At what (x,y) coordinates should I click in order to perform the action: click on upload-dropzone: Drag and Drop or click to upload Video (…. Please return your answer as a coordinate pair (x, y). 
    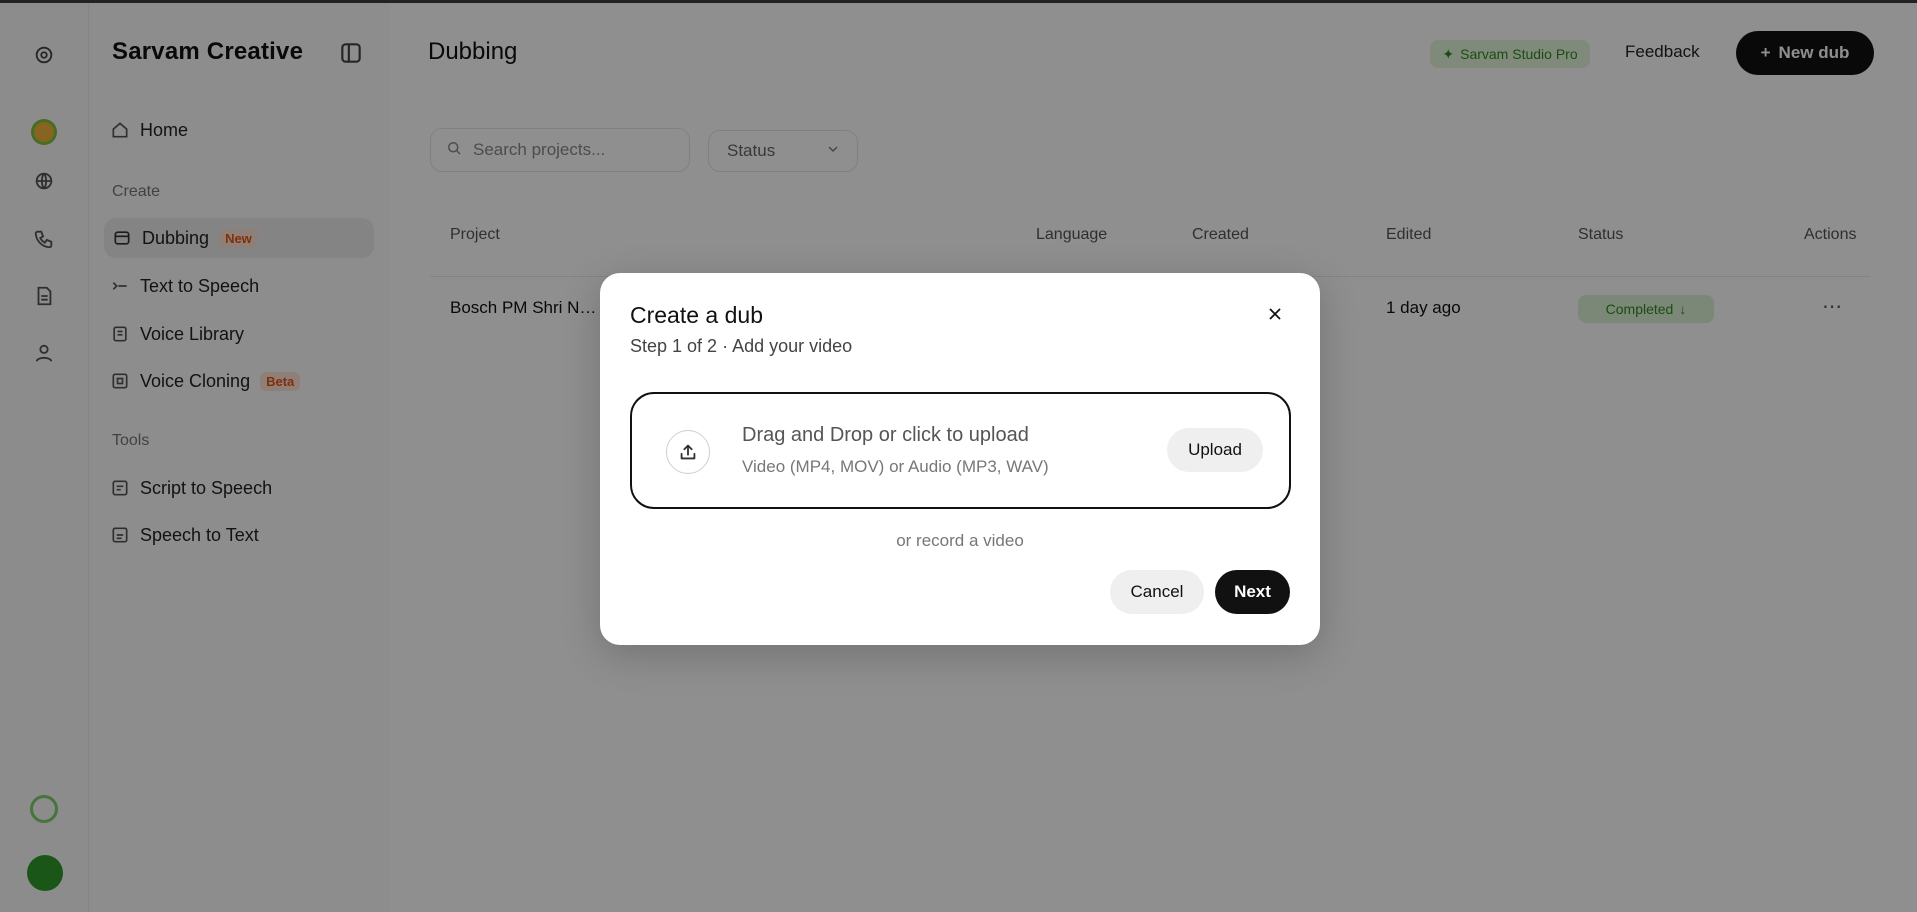
    Looking at the image, I should click on (960, 450).